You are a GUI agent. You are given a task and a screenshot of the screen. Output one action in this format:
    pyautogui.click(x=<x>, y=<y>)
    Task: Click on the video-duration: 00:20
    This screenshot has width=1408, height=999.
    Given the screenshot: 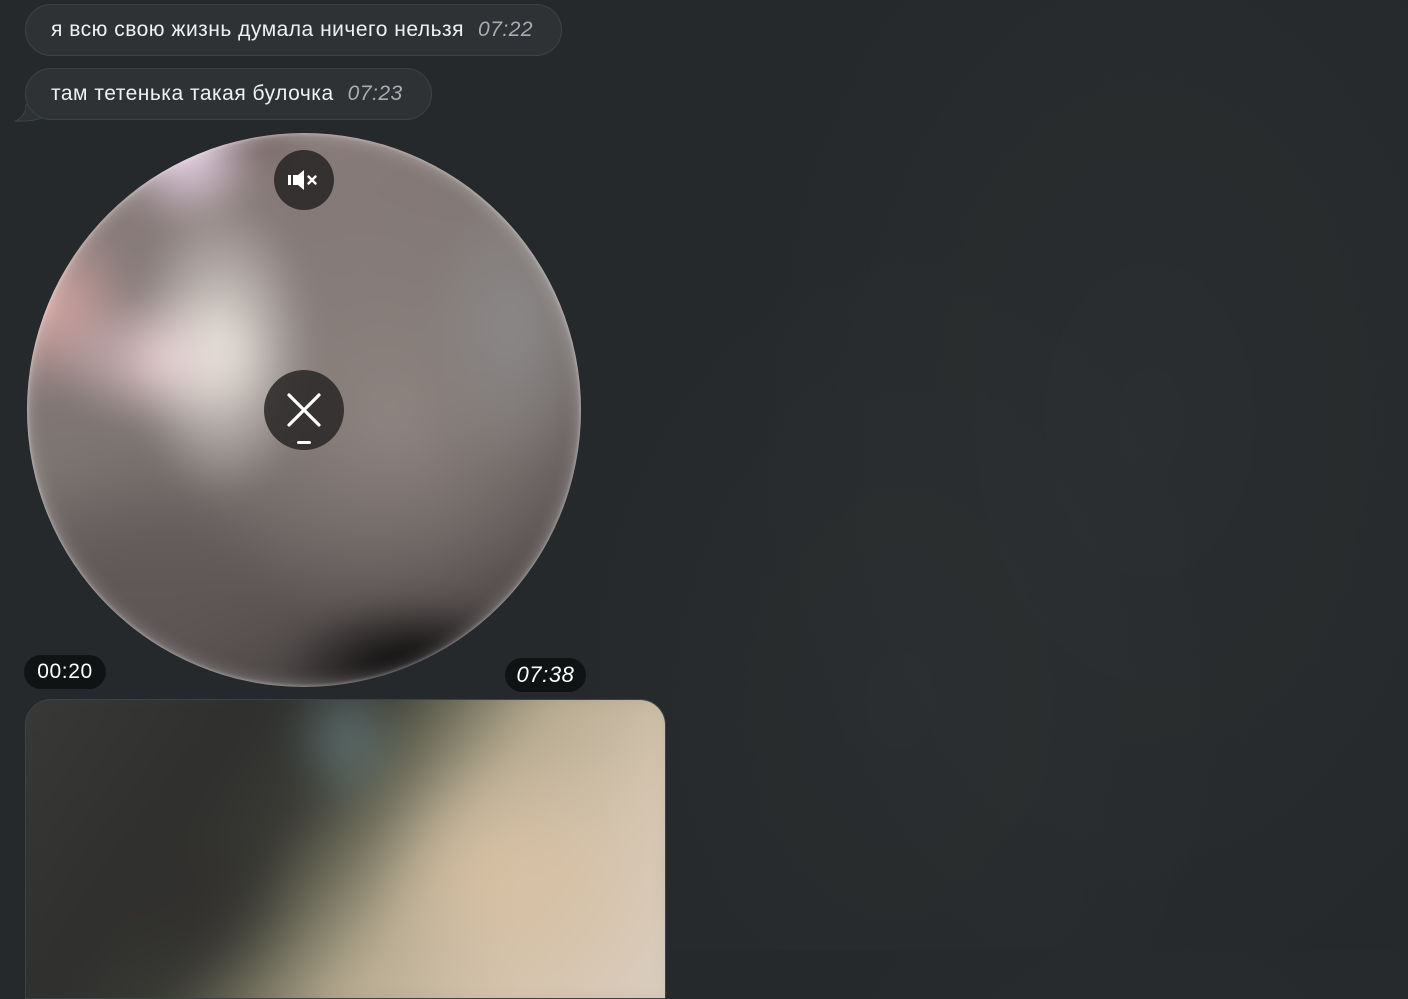 What is the action you would take?
    pyautogui.click(x=65, y=672)
    